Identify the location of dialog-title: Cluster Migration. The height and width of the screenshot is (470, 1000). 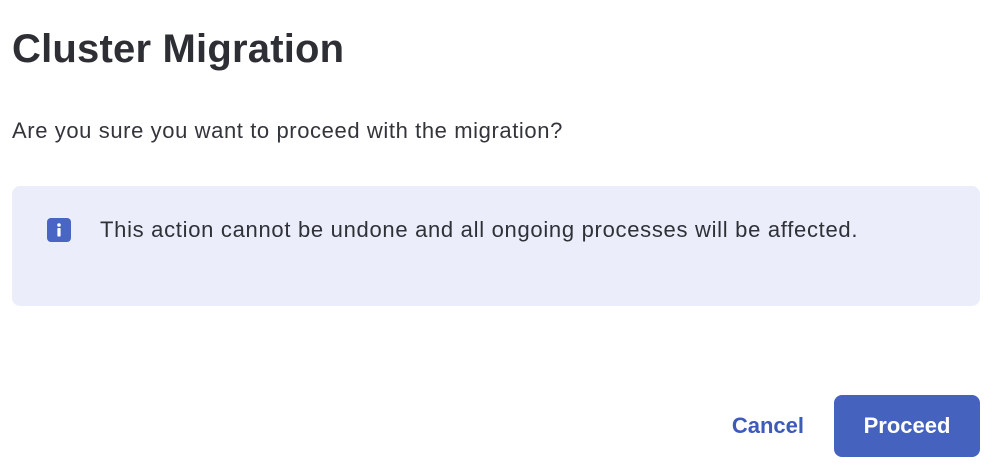
(178, 49).